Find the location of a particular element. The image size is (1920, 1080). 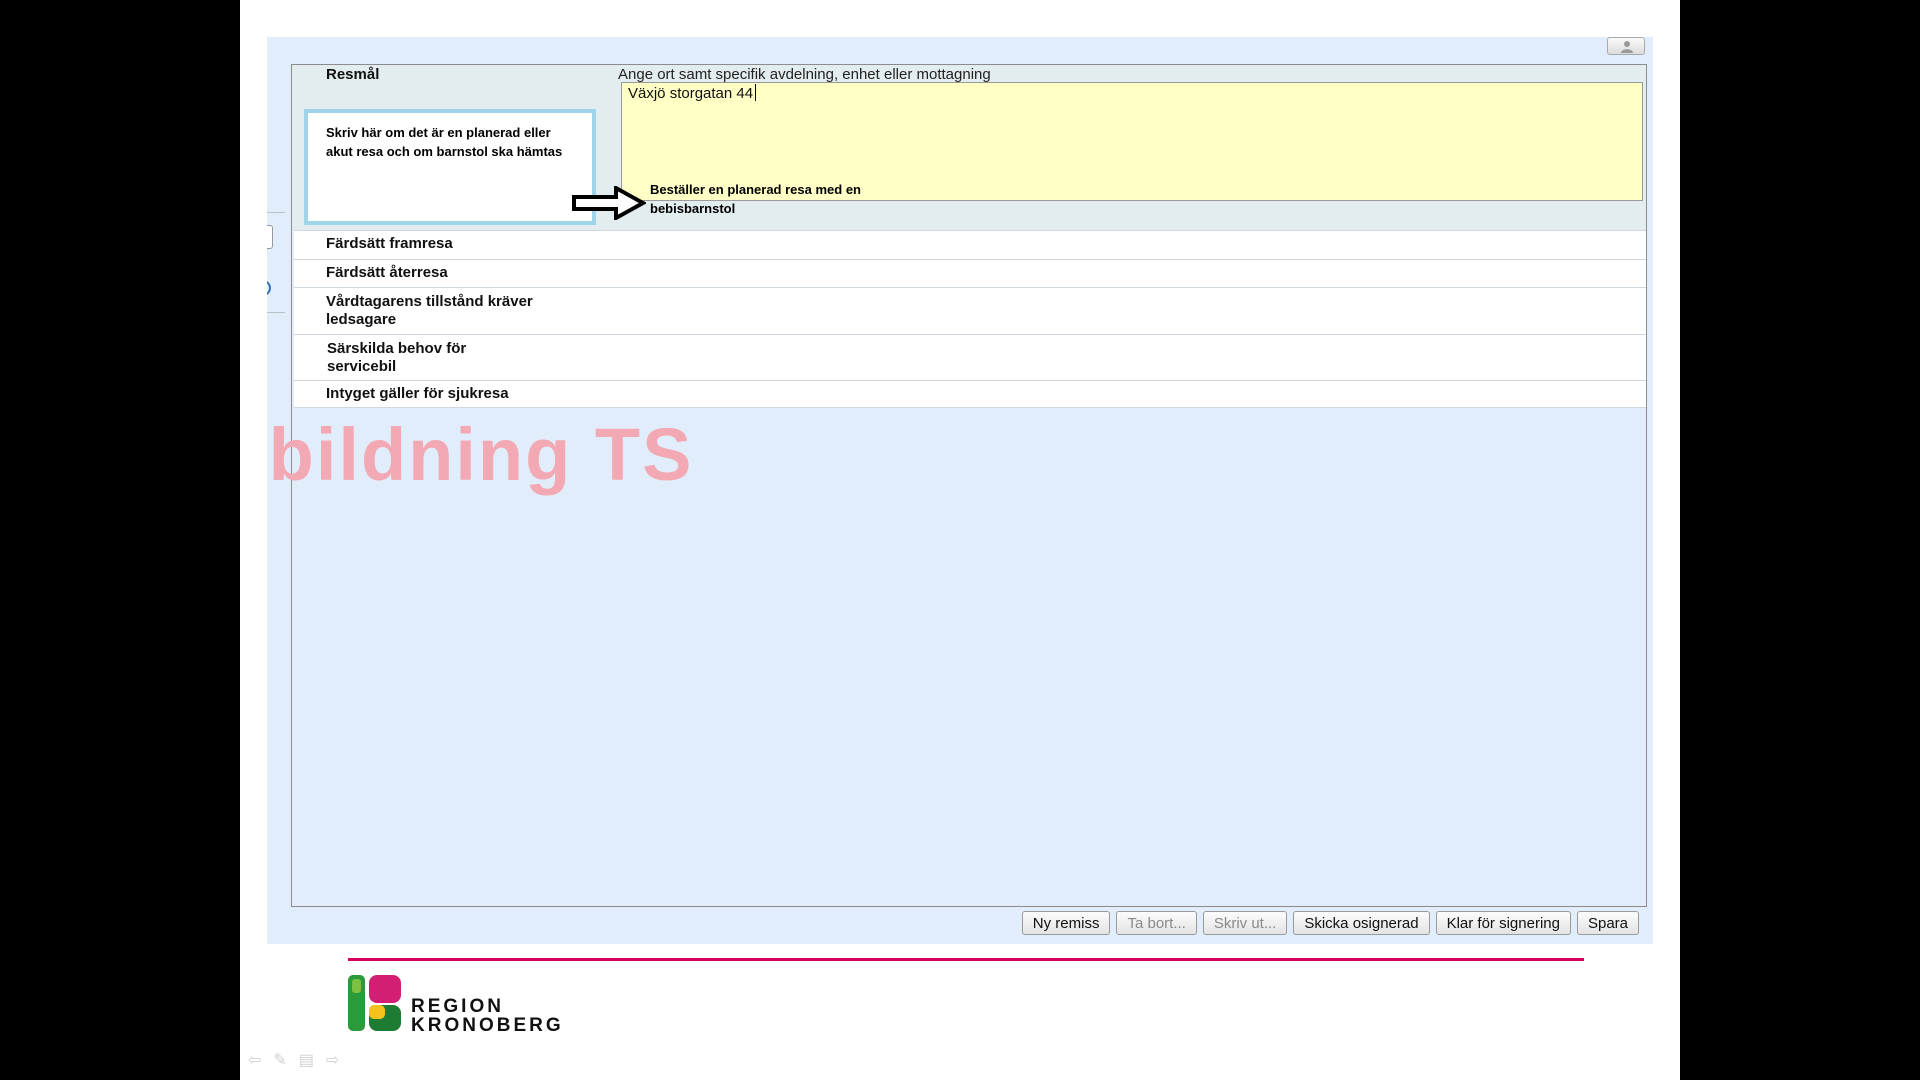

row-fardsatt-framresa: Färdsätt framresa is located at coordinates (970, 244).